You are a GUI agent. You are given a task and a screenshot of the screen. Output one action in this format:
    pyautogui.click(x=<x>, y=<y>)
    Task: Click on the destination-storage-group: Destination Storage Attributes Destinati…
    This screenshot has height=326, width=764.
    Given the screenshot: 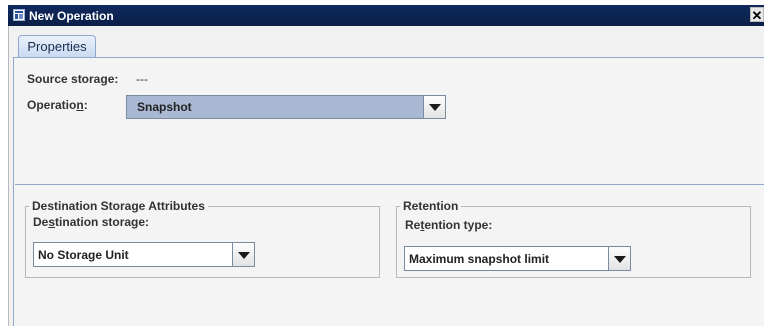 What is the action you would take?
    pyautogui.click(x=202, y=238)
    